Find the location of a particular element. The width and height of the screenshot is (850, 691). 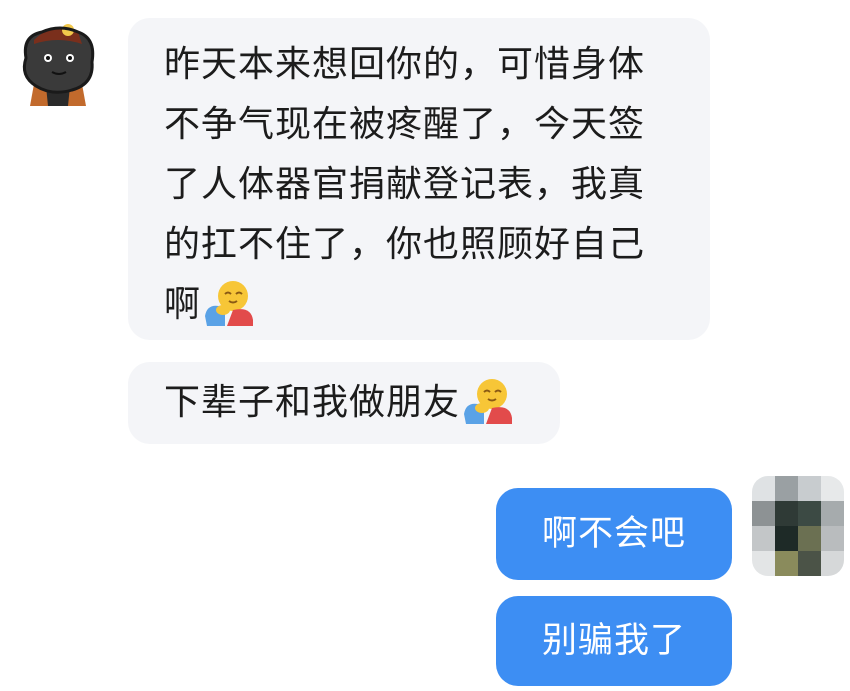

message-text: 啊 is located at coordinates (183, 304).